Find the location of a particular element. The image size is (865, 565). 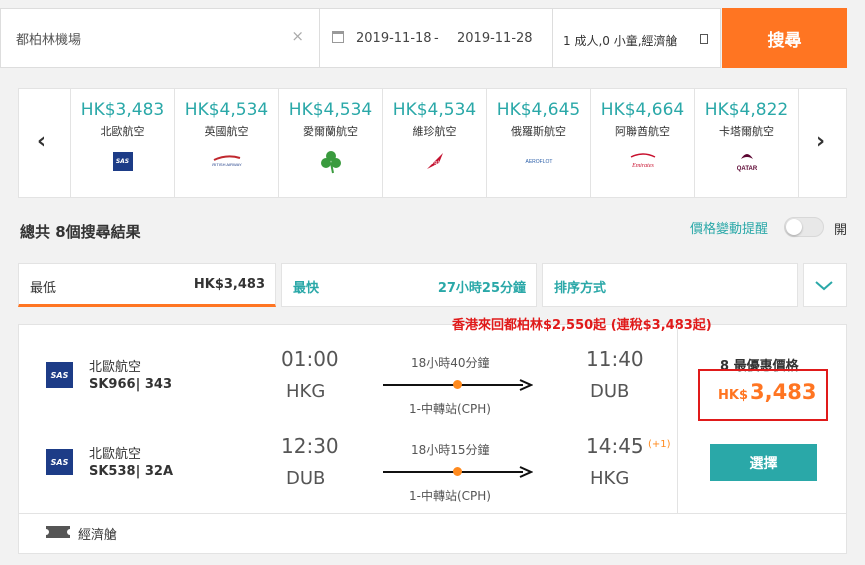

search-button: 搜尋 is located at coordinates (784, 38).